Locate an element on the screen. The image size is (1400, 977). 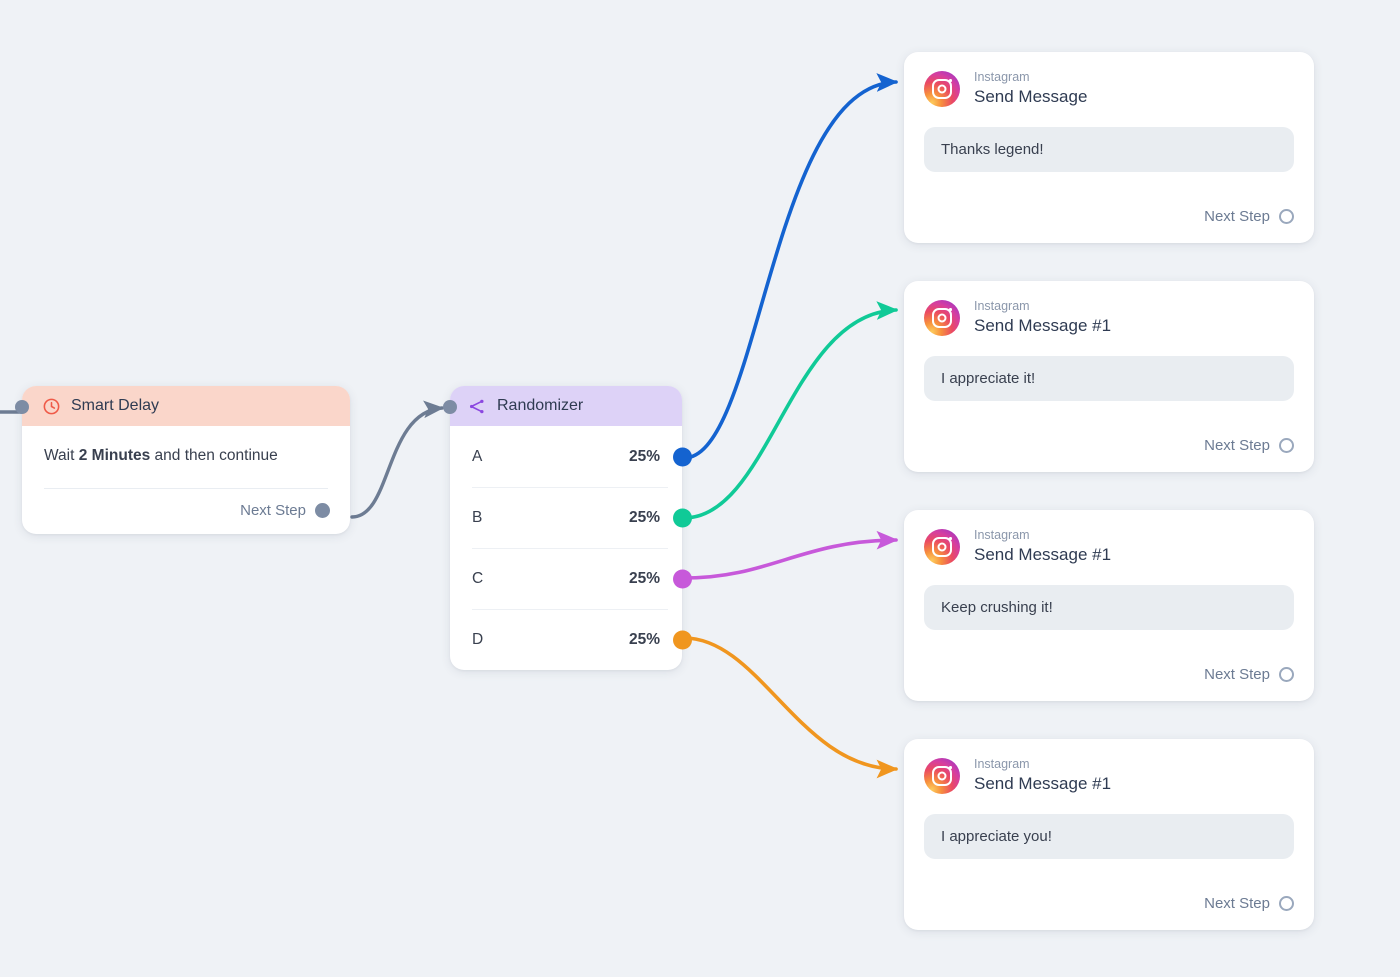
randomizer-rows: A 25% B 25% C 25% D 25% is located at coordinates (571, 548).